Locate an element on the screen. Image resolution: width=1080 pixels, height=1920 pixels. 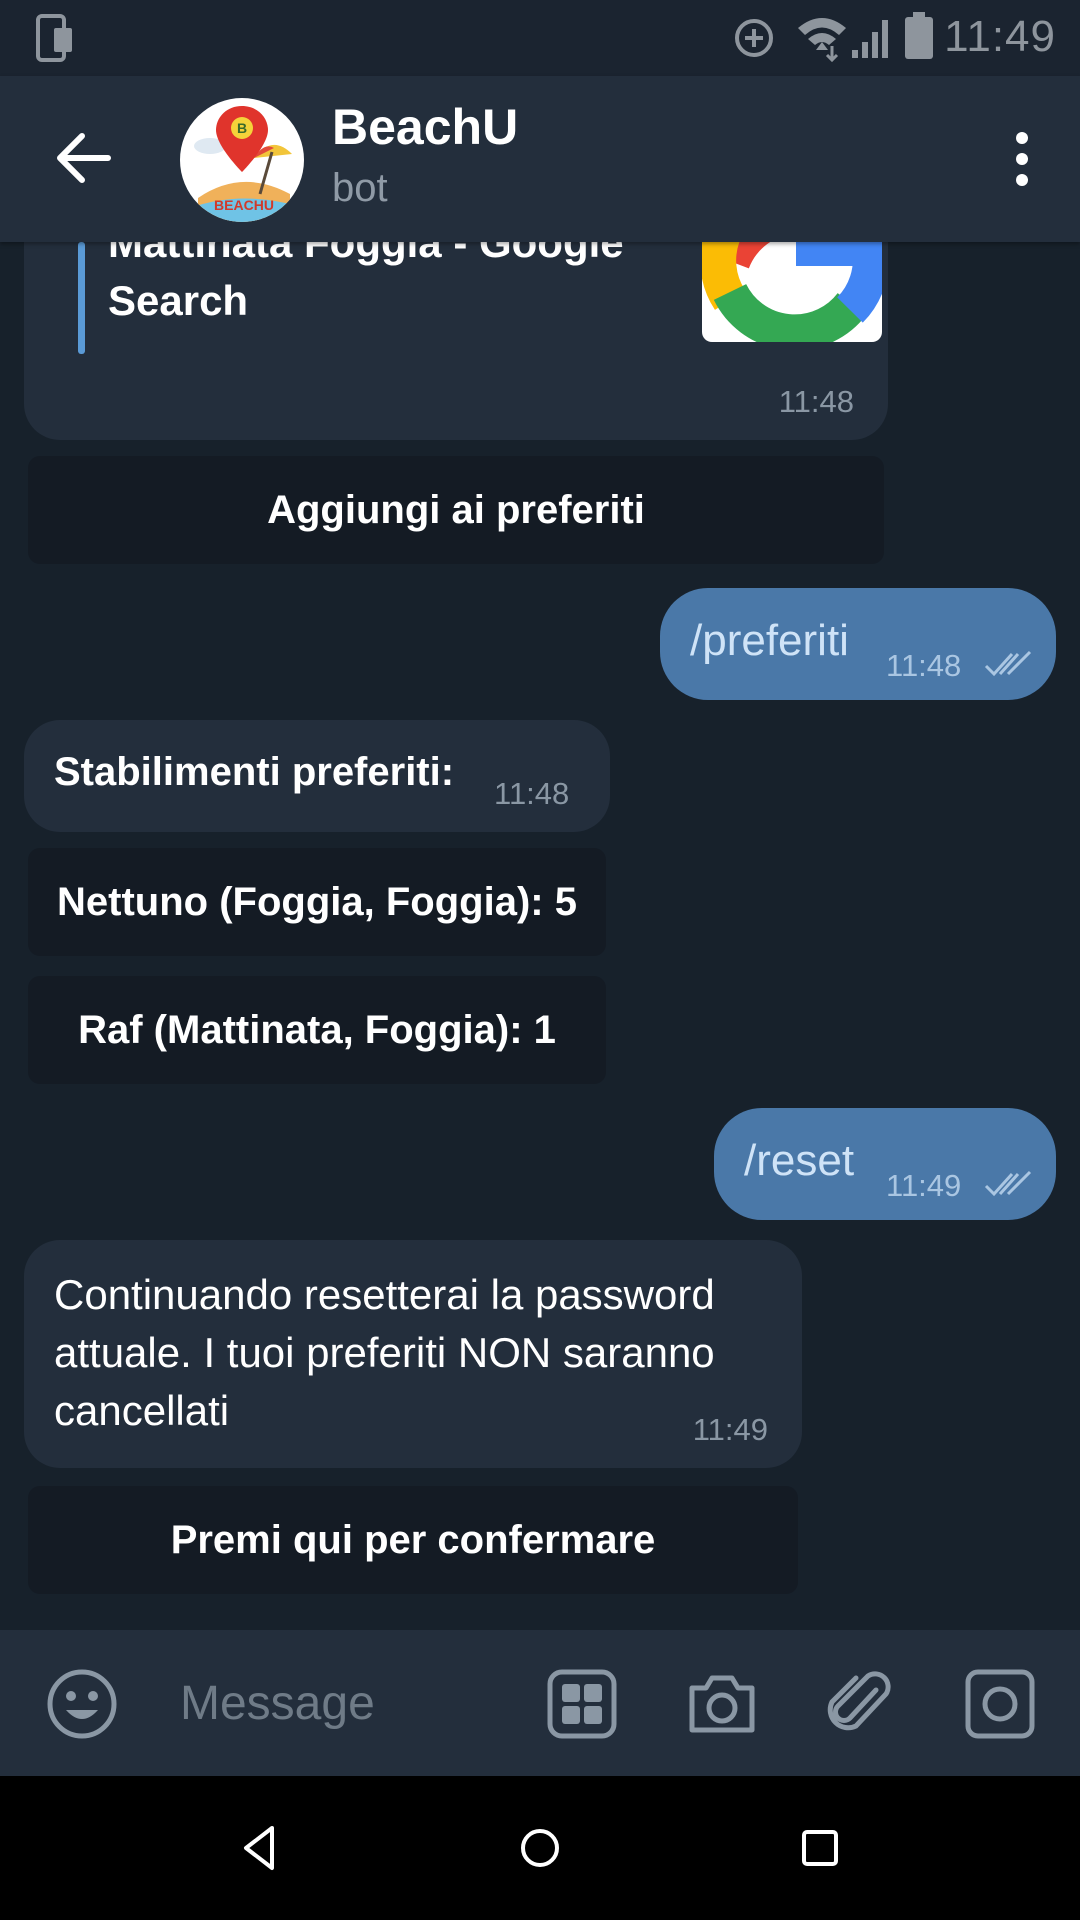
signal-icon is located at coordinates (870, 39).